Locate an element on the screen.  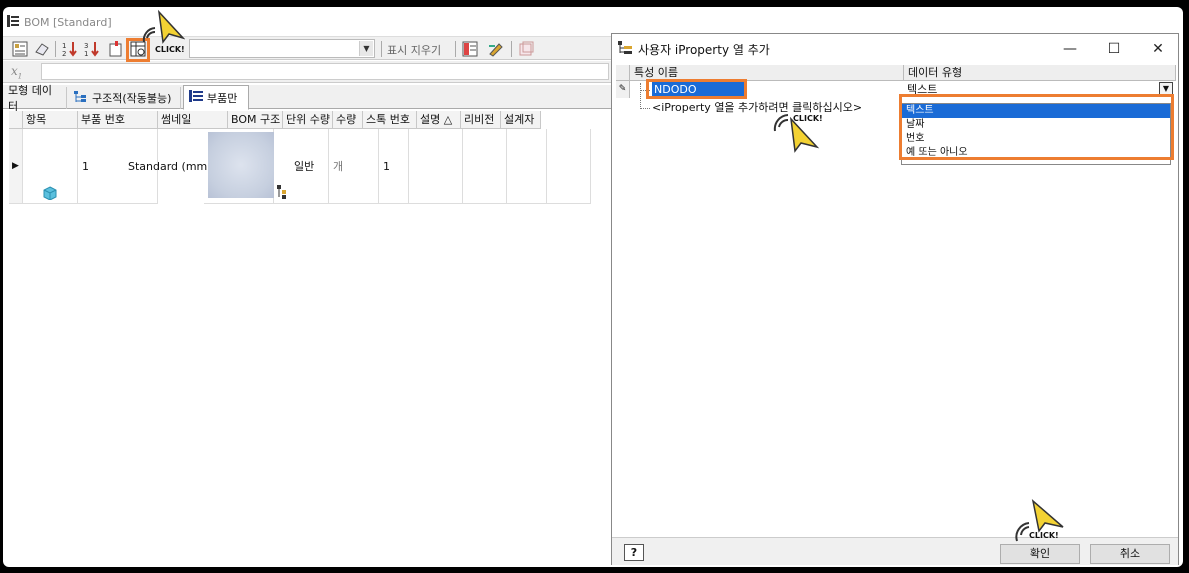
dialog-icon is located at coordinates (625, 49).